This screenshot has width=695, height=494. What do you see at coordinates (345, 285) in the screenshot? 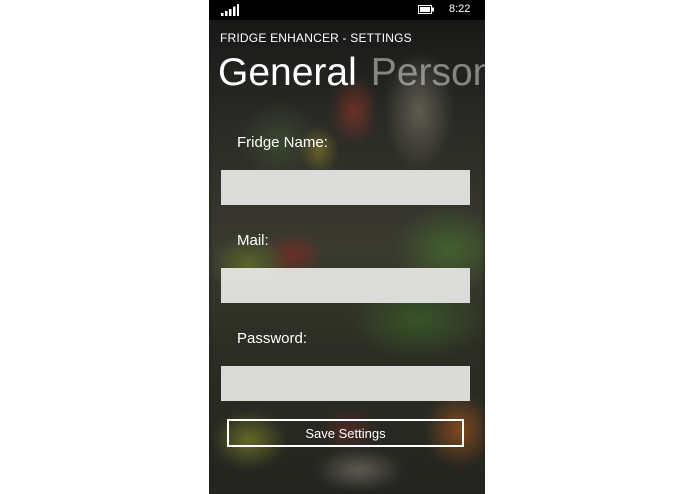
I see `mail-input` at bounding box center [345, 285].